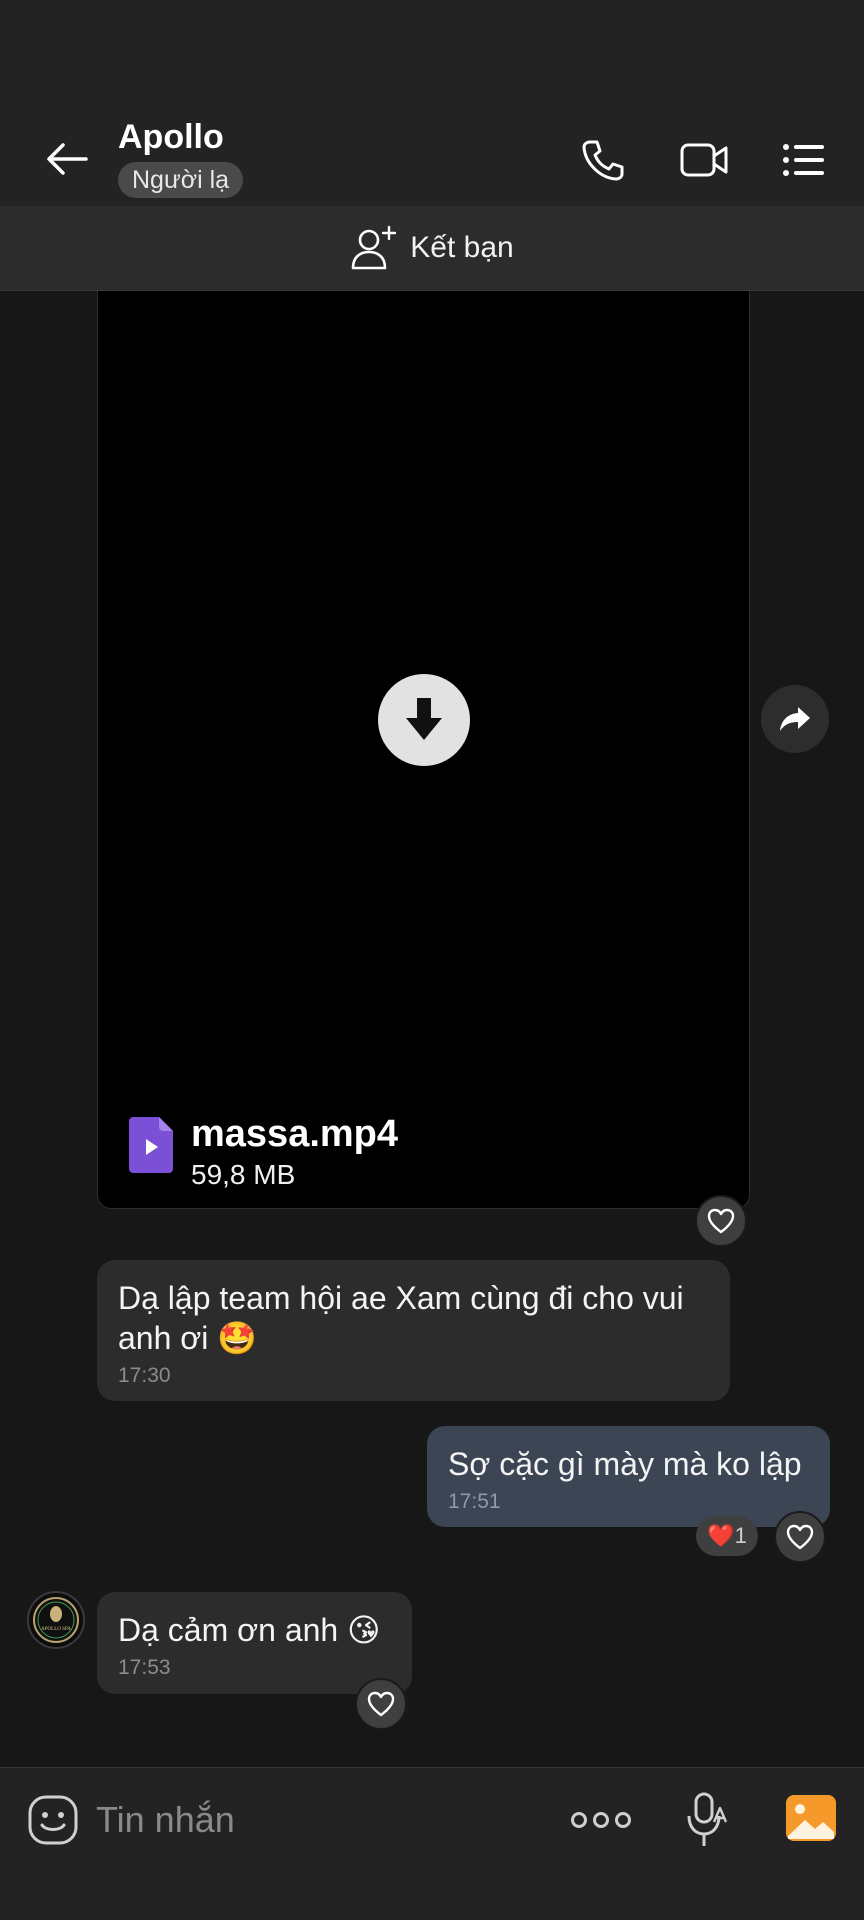  I want to click on share-button, so click(795, 719).